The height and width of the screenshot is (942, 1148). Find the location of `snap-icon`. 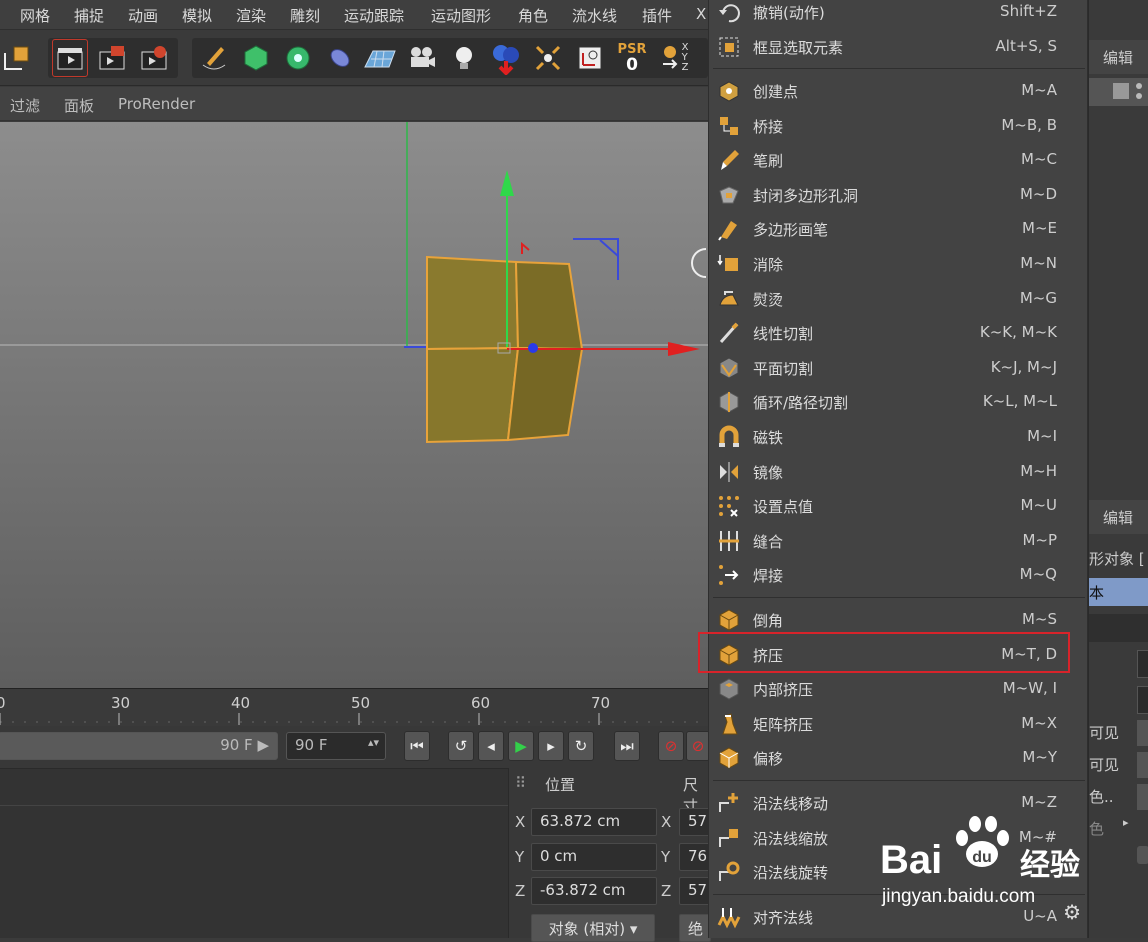

snap-icon is located at coordinates (548, 58).